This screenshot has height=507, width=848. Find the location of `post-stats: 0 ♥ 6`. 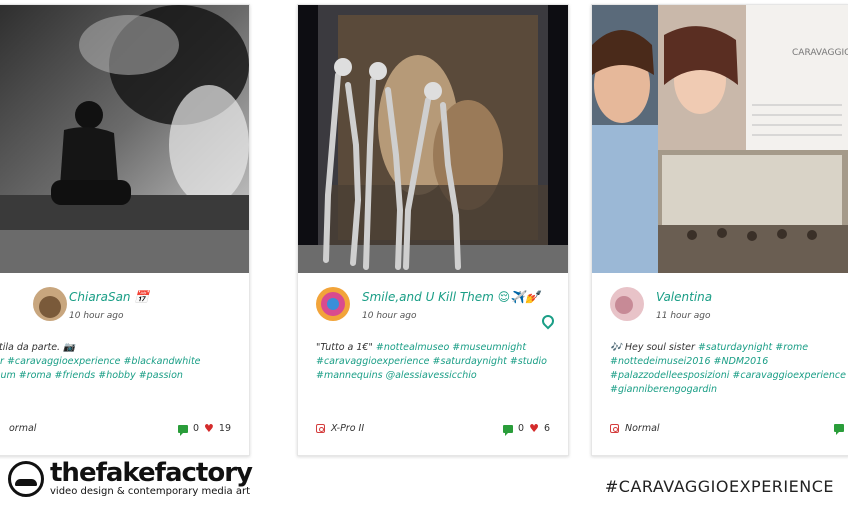

post-stats: 0 ♥ 6 is located at coordinates (526, 429).